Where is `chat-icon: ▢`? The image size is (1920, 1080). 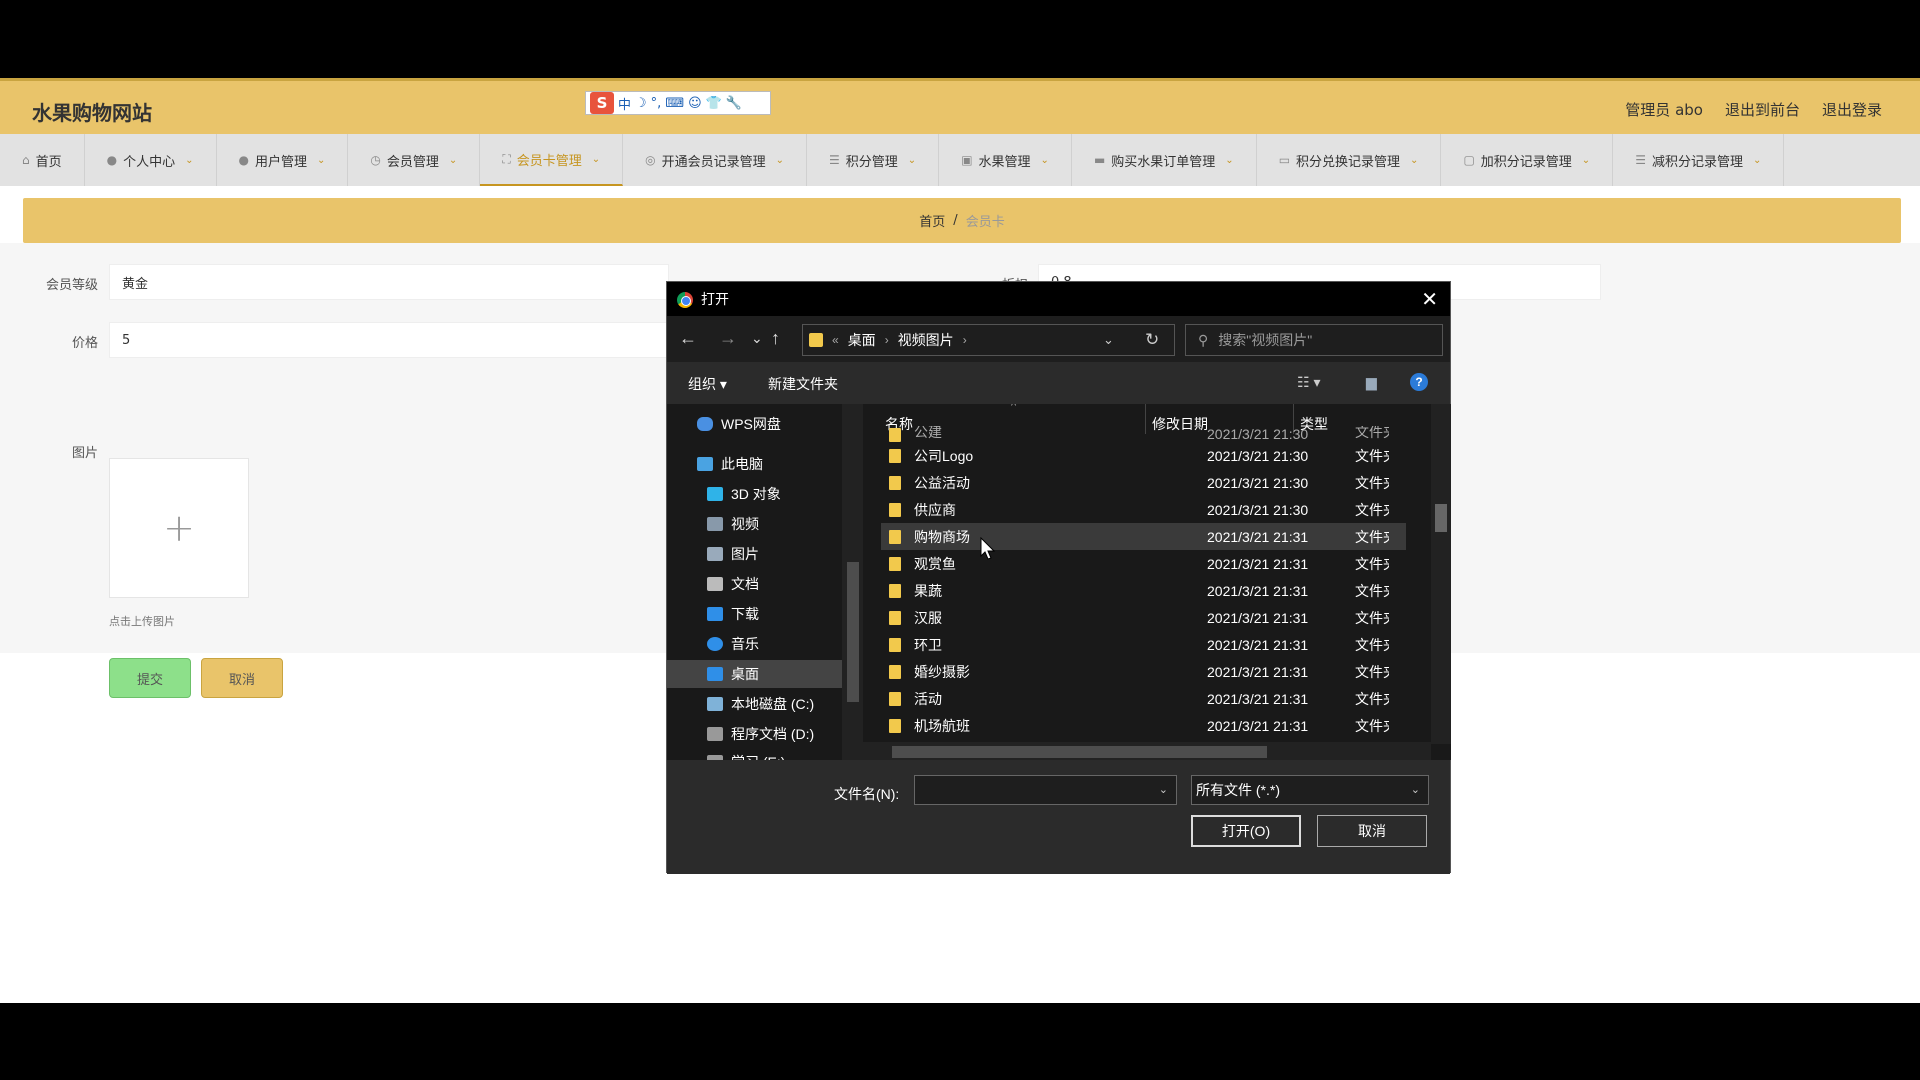
chat-icon: ▢ is located at coordinates (1469, 160).